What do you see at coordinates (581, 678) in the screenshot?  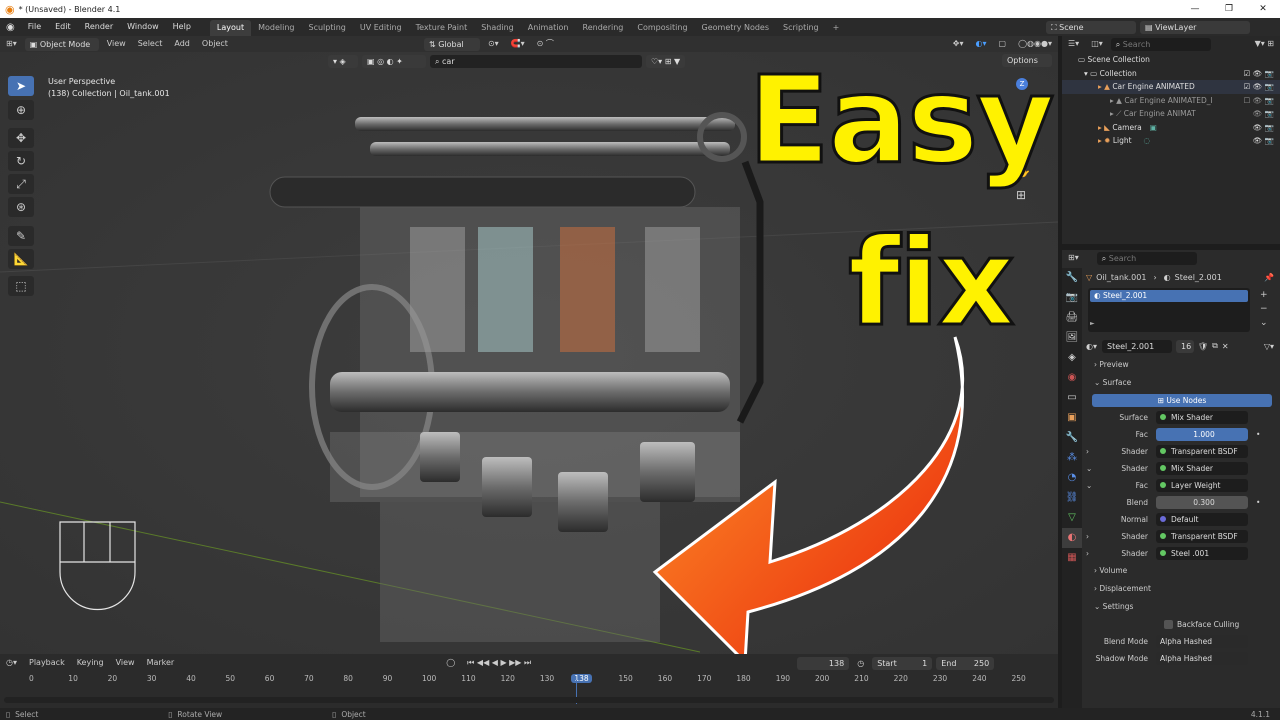 I see `current-frame-marker: 138` at bounding box center [581, 678].